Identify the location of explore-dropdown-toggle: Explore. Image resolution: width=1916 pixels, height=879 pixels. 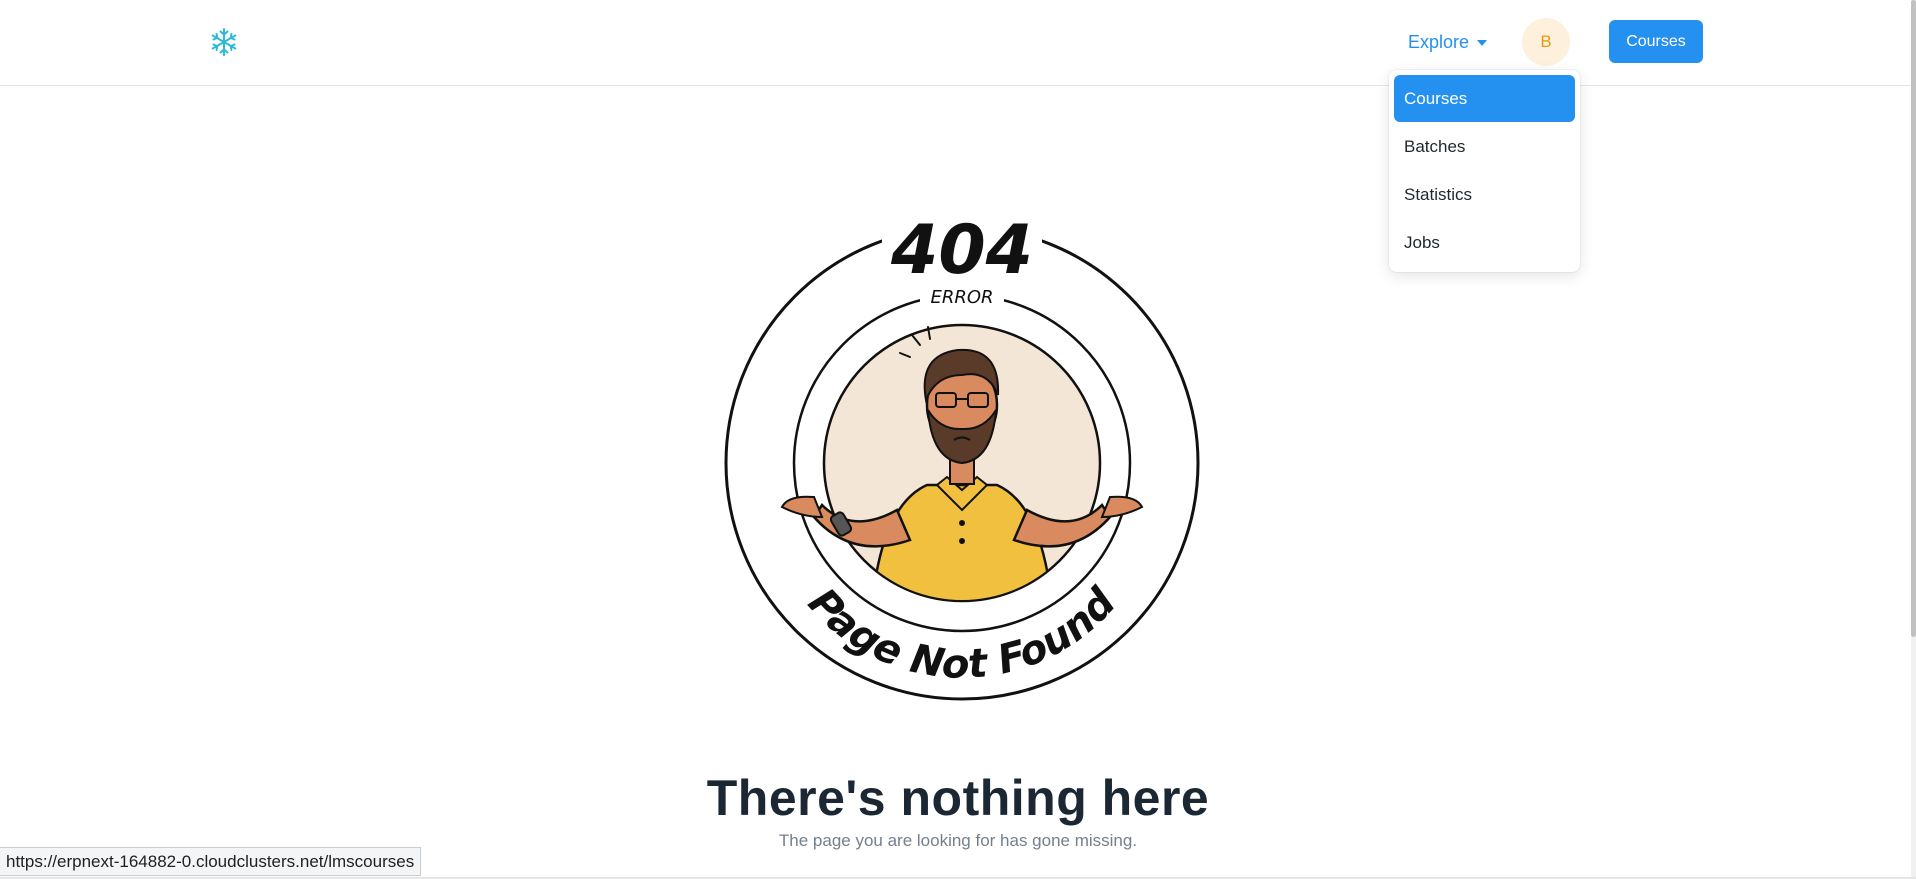
(1448, 42).